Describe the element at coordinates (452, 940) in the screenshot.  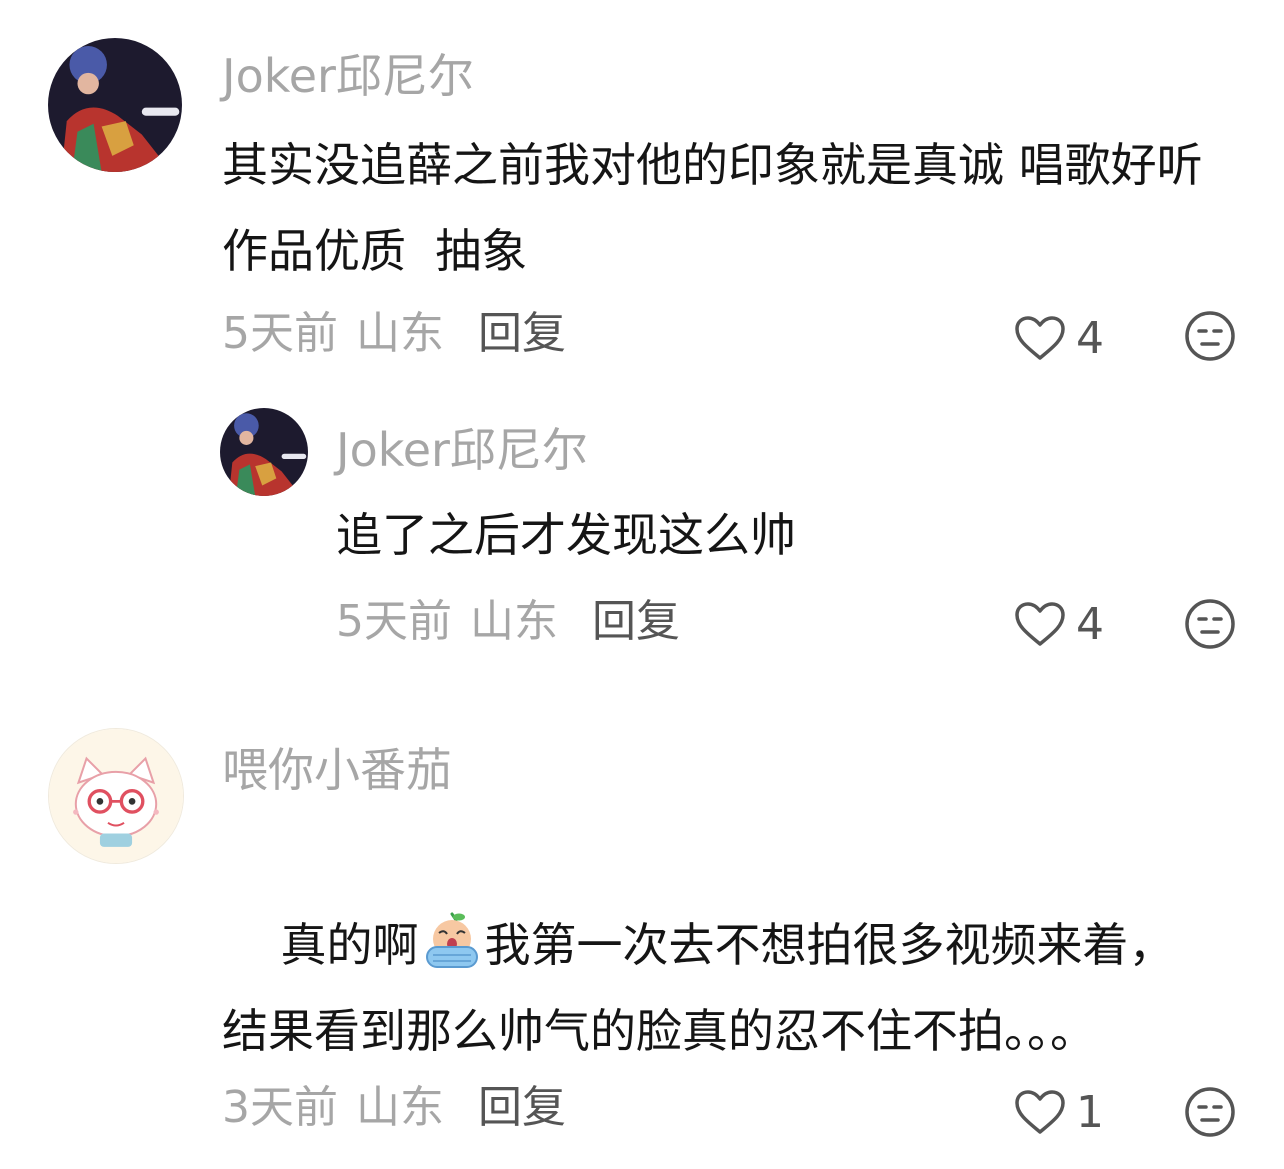
I see `crying-face-emoji-icon` at that location.